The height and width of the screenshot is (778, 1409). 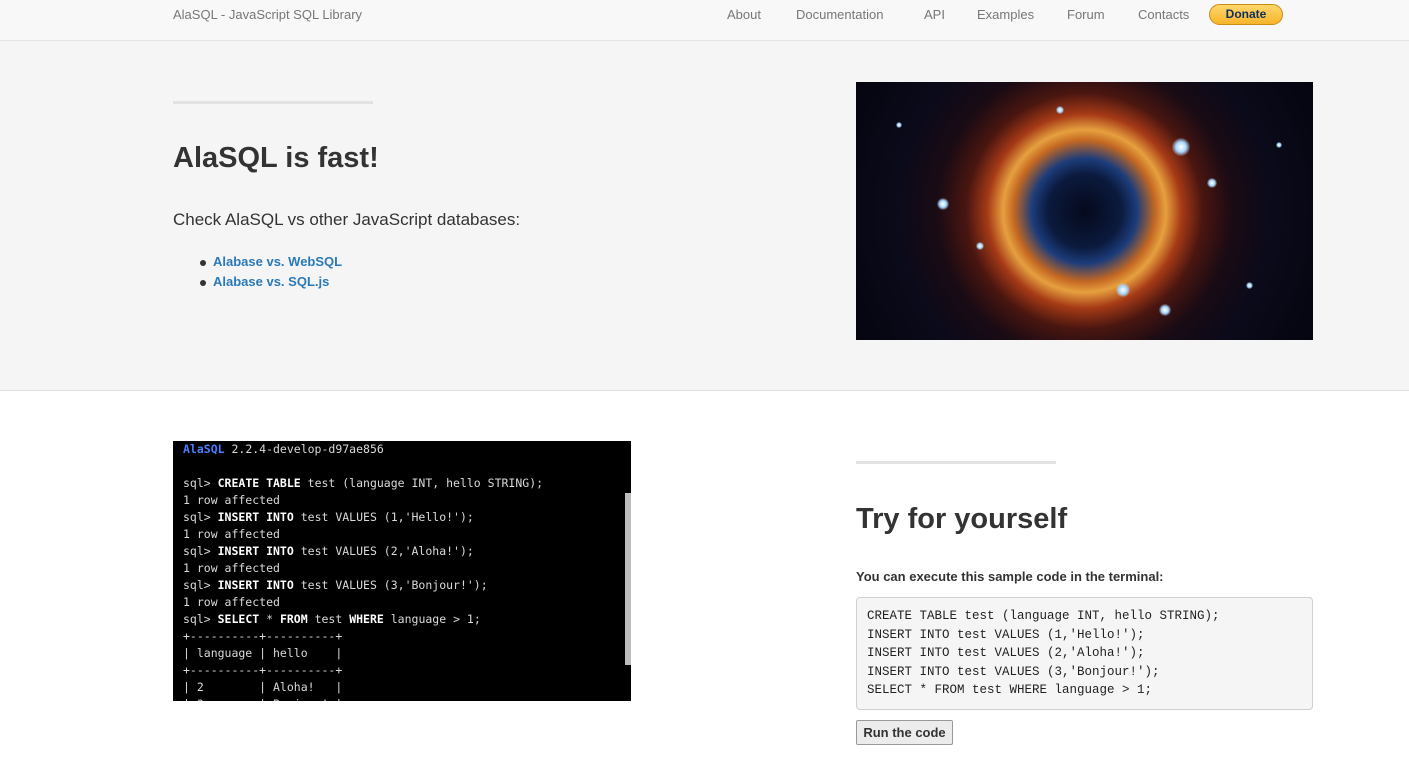 What do you see at coordinates (1163, 14) in the screenshot?
I see `nav-contacts: Contacts` at bounding box center [1163, 14].